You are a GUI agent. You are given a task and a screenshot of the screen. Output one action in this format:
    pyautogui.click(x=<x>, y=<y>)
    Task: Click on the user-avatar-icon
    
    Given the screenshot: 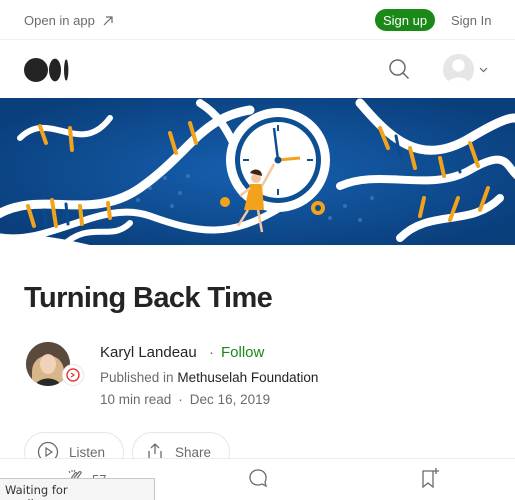 What is the action you would take?
    pyautogui.click(x=458, y=69)
    